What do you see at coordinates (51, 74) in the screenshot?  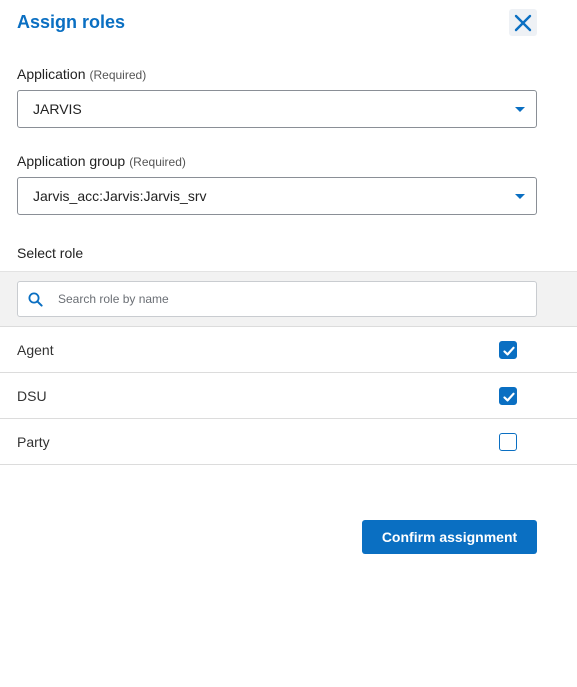 I see `application-label-text: Application` at bounding box center [51, 74].